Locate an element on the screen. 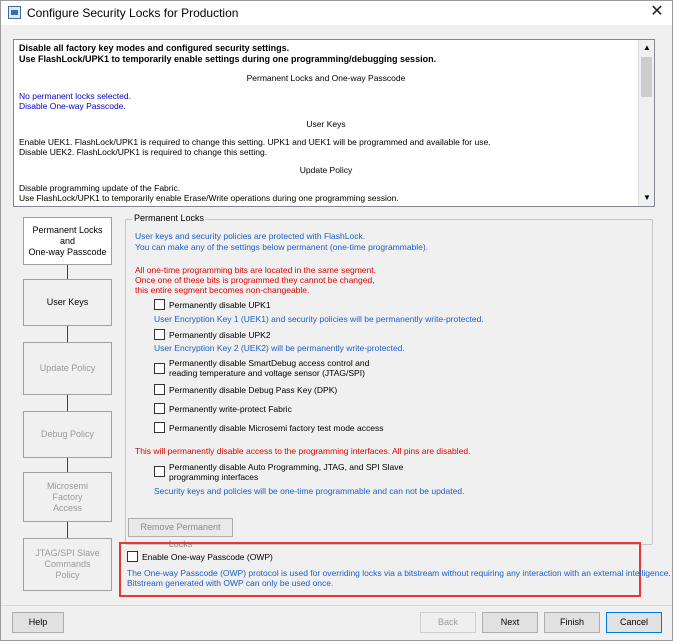 Image resolution: width=673 pixels, height=641 pixels. write-protect-fabric-checkbox is located at coordinates (159, 408).